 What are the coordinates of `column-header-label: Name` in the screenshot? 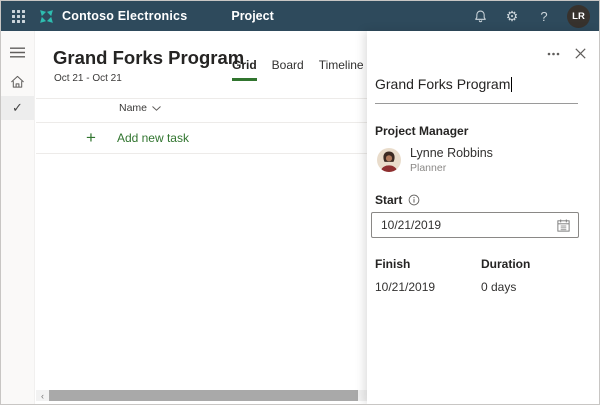 It's located at (133, 108).